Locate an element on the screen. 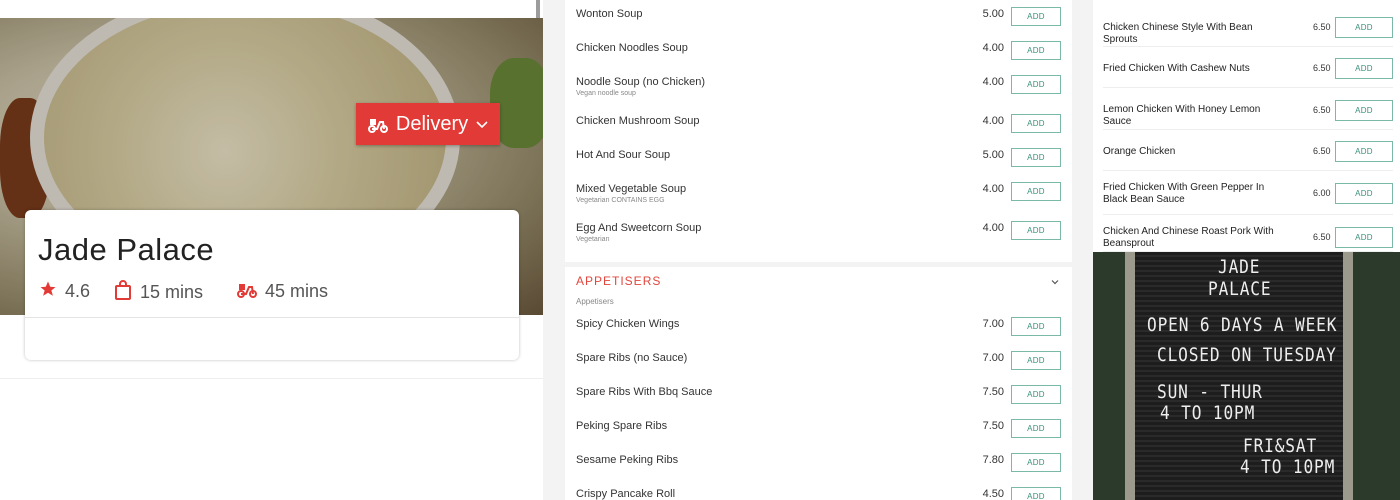 This screenshot has height=500, width=1400. item-description: Vegetarian is located at coordinates (593, 239).